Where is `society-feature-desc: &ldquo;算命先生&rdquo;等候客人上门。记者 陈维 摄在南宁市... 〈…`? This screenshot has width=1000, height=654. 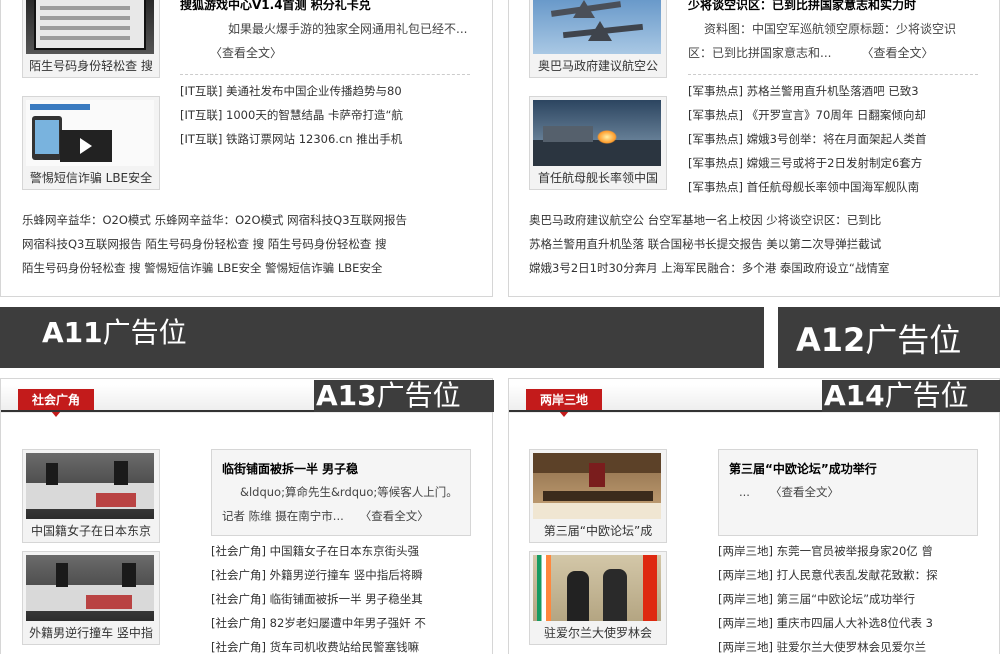
society-feature-desc: &ldquo;算命先生&rdquo;等候客人上门。记者 陈维 摄在南宁市... 〈… is located at coordinates (342, 504).